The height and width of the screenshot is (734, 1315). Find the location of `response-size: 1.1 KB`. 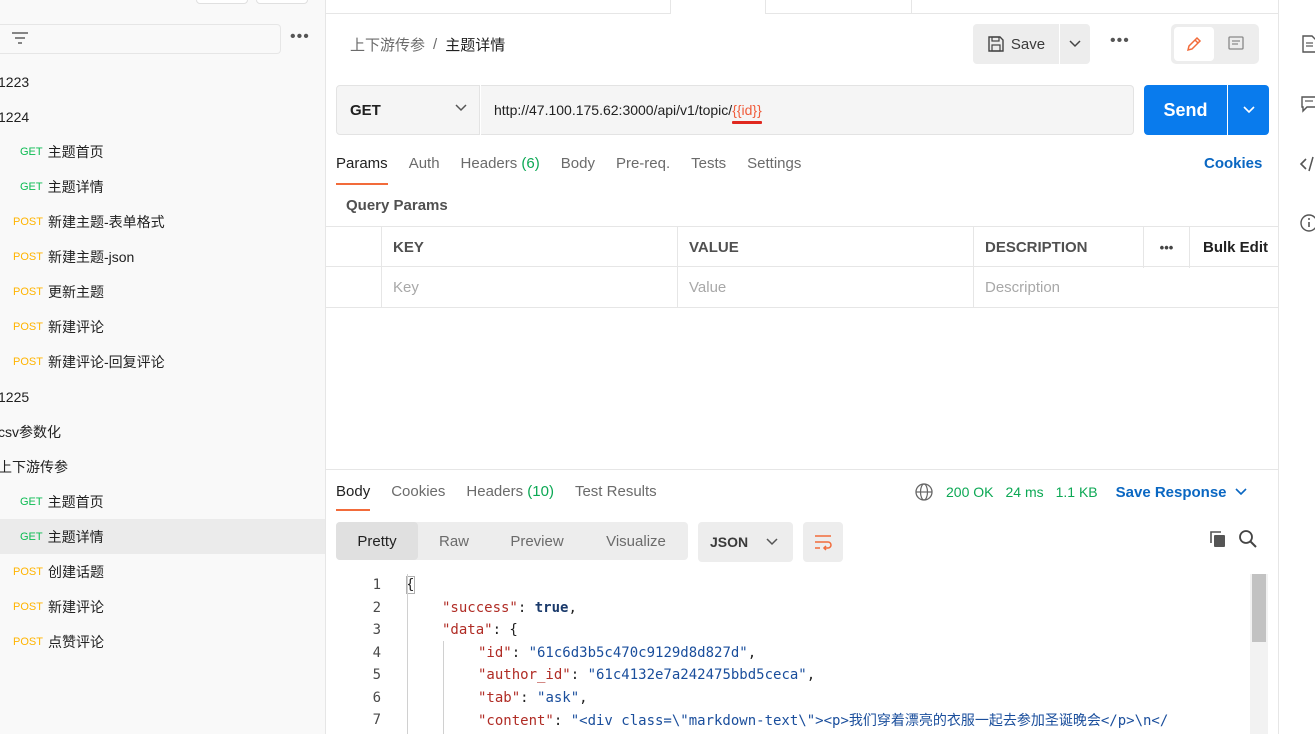

response-size: 1.1 KB is located at coordinates (1077, 492).